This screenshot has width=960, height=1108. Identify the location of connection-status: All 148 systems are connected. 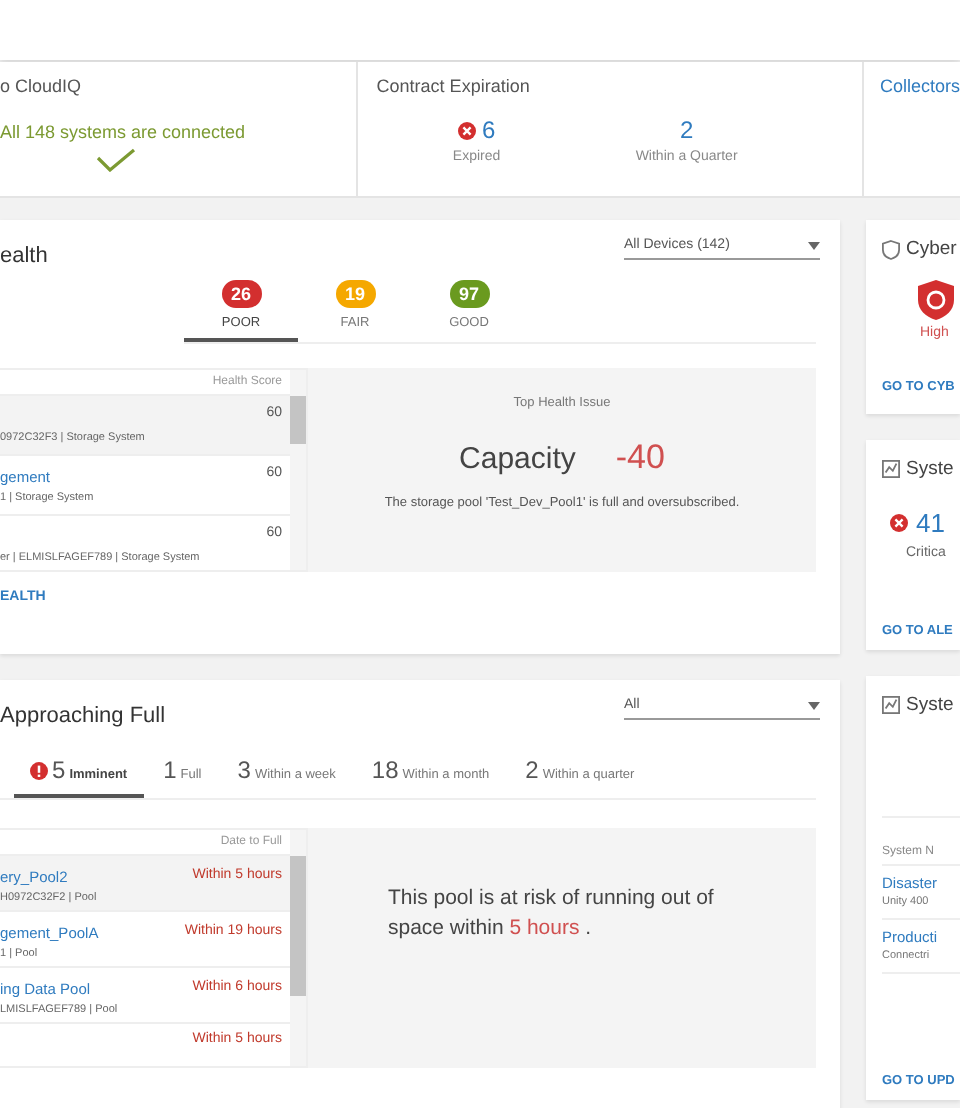
(124, 132).